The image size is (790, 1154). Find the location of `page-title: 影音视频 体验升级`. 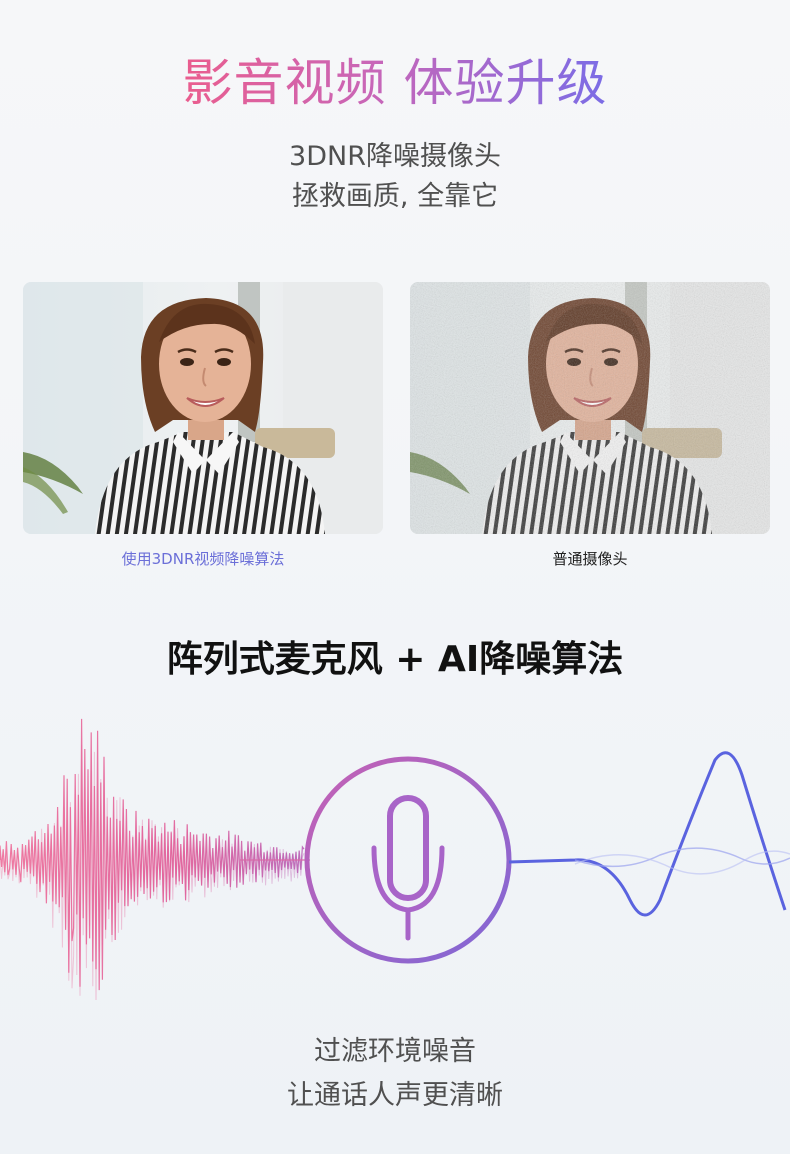

page-title: 影音视频 体验升级 is located at coordinates (395, 83).